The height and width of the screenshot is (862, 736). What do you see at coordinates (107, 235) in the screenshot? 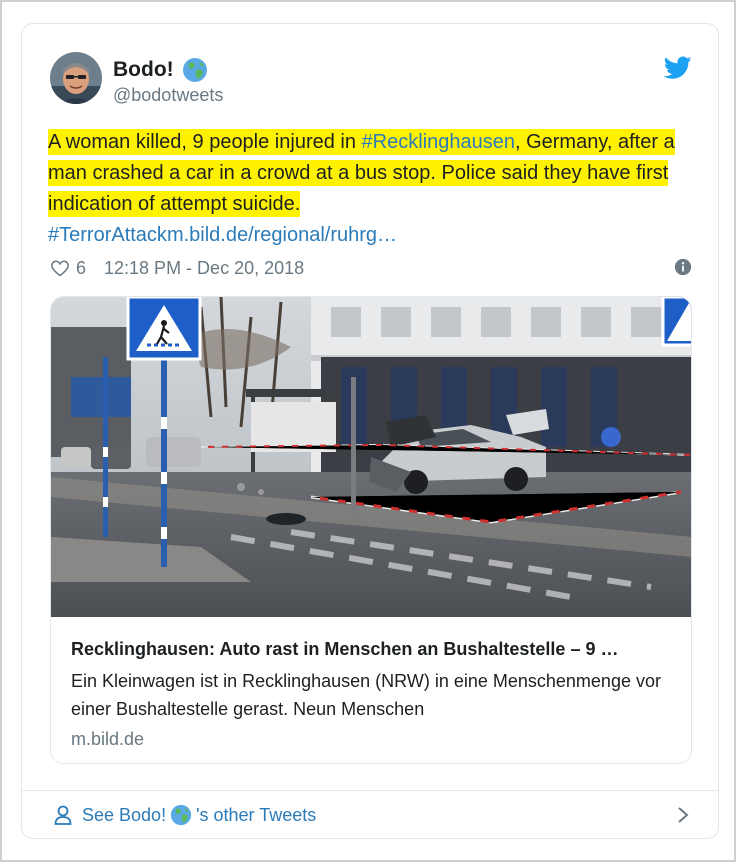
I see `hashtag-terrorattack: #TerrorAttack` at bounding box center [107, 235].